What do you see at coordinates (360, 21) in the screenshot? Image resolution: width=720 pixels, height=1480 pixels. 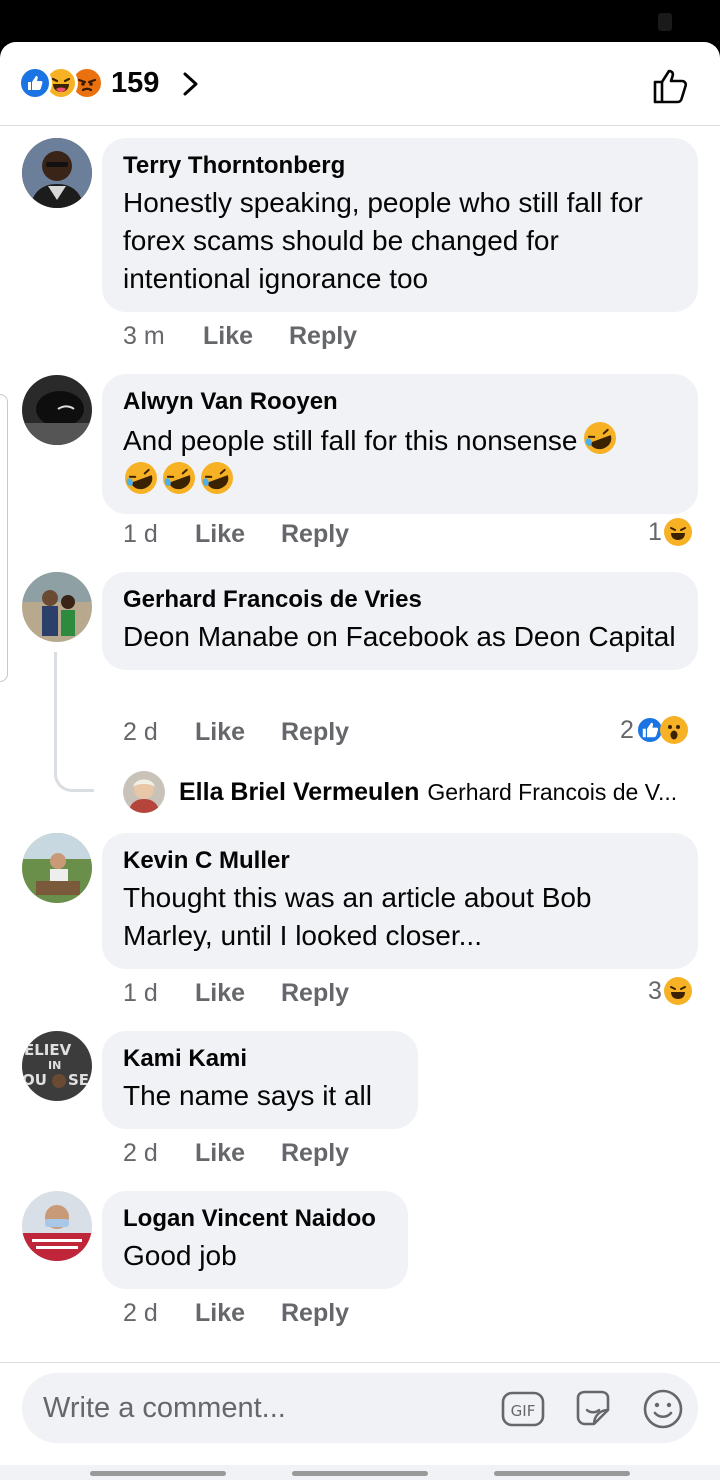 I see `status-bar` at bounding box center [360, 21].